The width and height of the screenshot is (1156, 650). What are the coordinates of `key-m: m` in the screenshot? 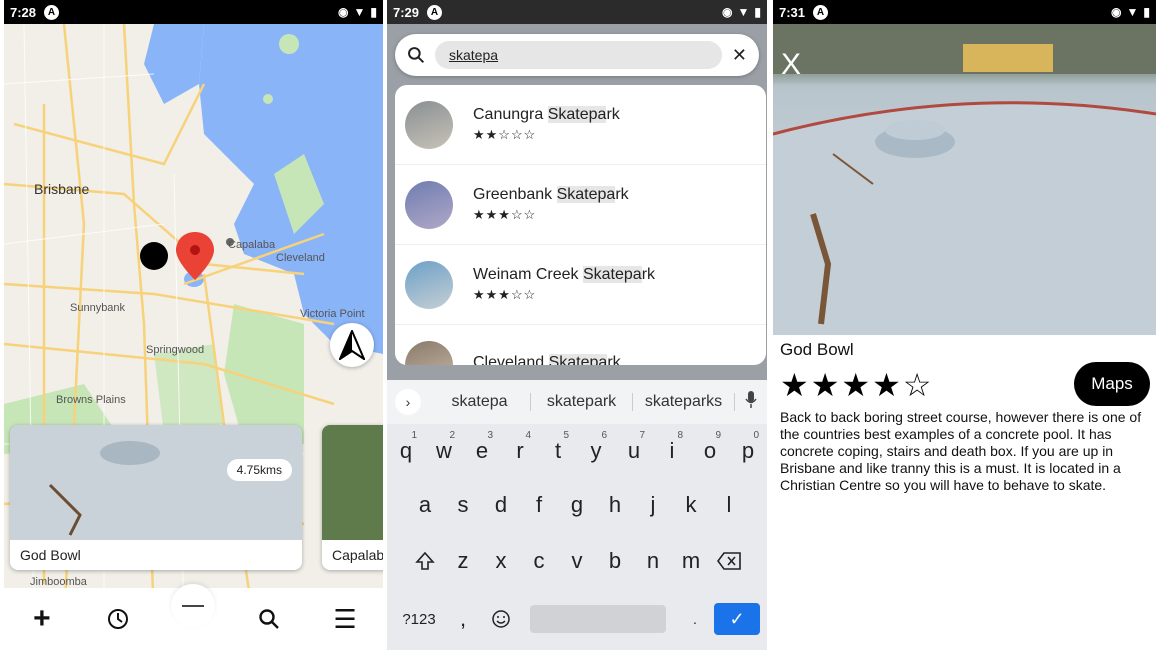 It's located at (691, 561).